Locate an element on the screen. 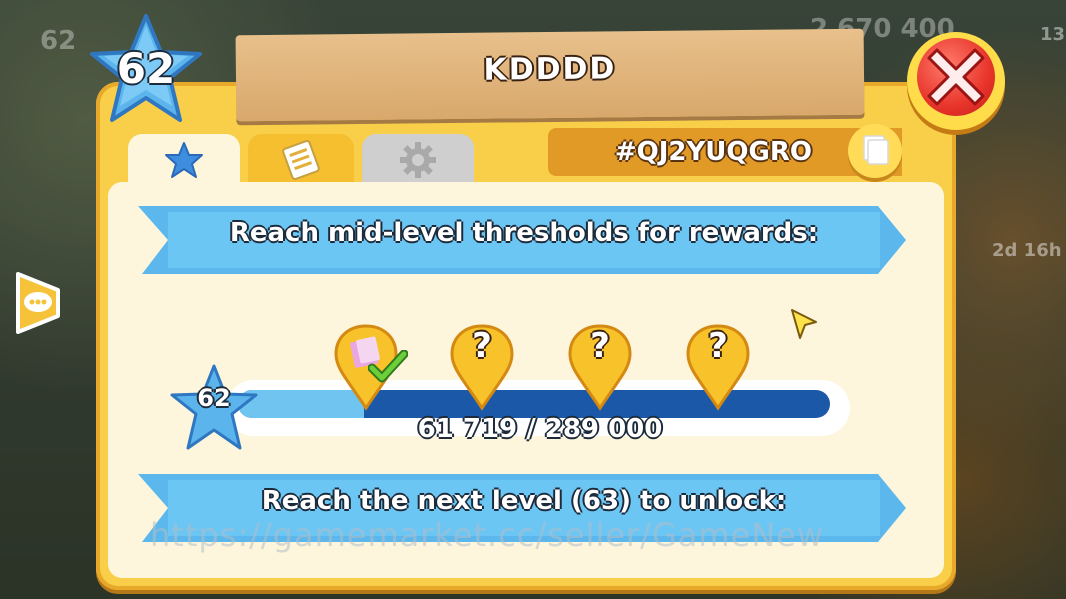  name-plank: KDDDD is located at coordinates (550, 75).